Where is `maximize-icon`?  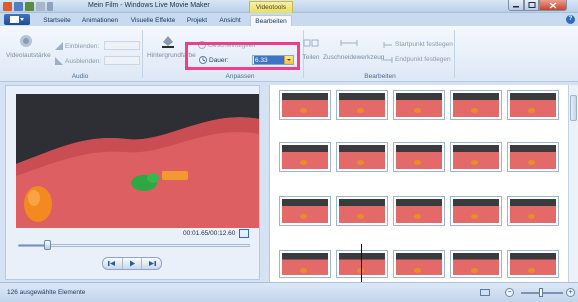 maximize-icon is located at coordinates (531, 5).